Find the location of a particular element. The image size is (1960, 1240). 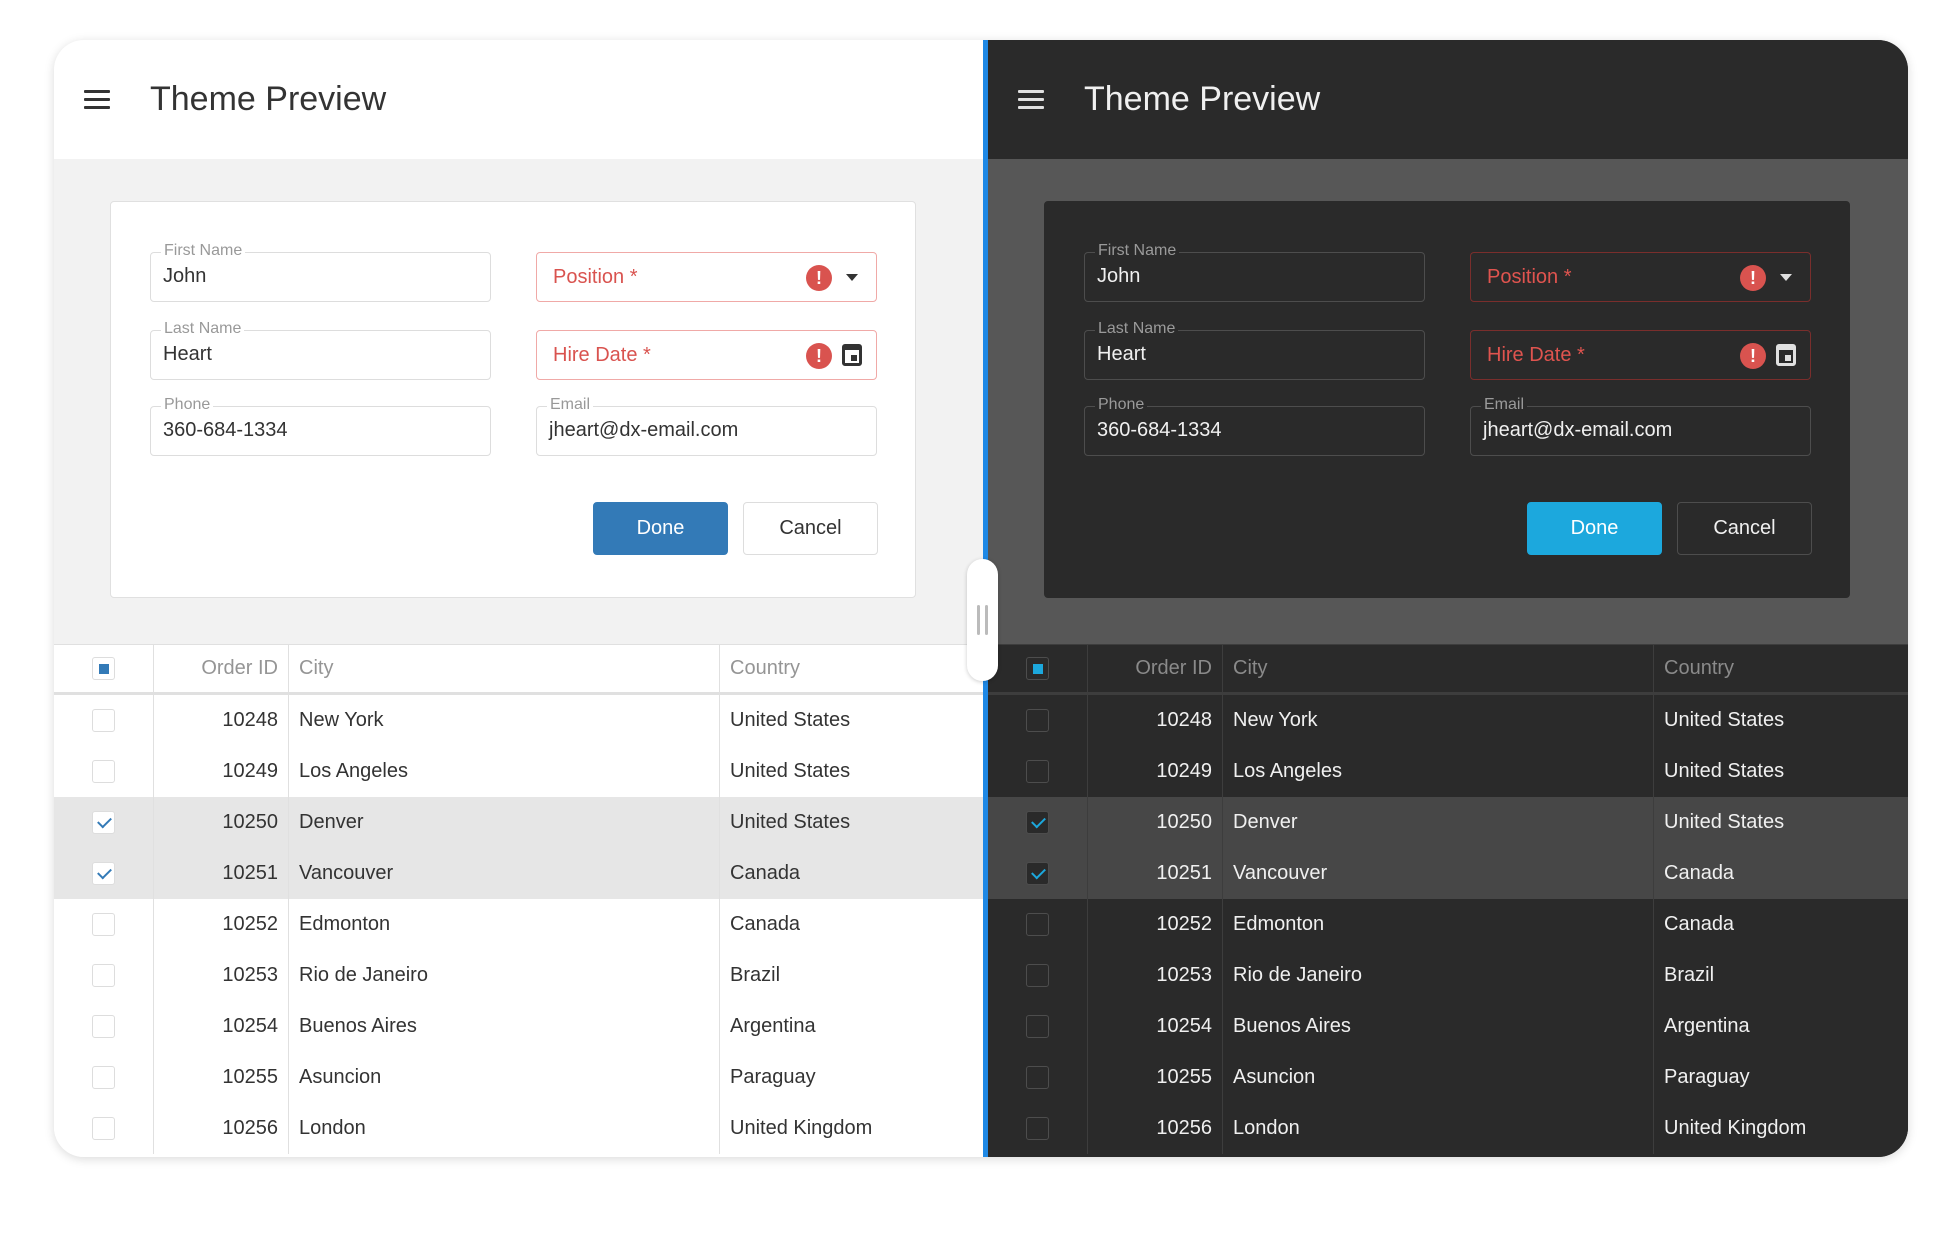

order-id-cell: 10248 is located at coordinates (221, 720).